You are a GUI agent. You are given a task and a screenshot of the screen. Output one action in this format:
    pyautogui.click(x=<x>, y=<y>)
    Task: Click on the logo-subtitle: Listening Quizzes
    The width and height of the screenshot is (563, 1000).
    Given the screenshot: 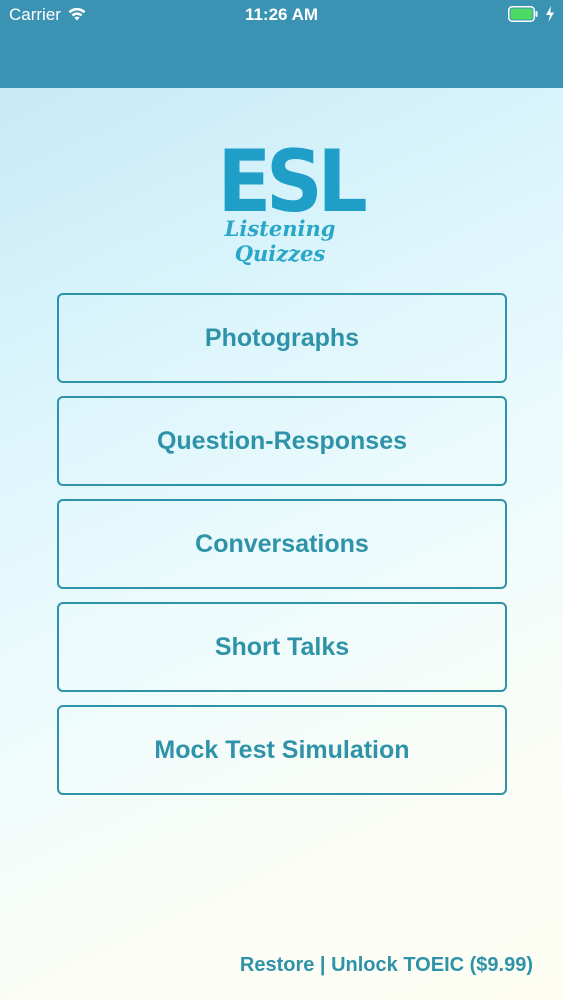 What is the action you would take?
    pyautogui.click(x=280, y=241)
    